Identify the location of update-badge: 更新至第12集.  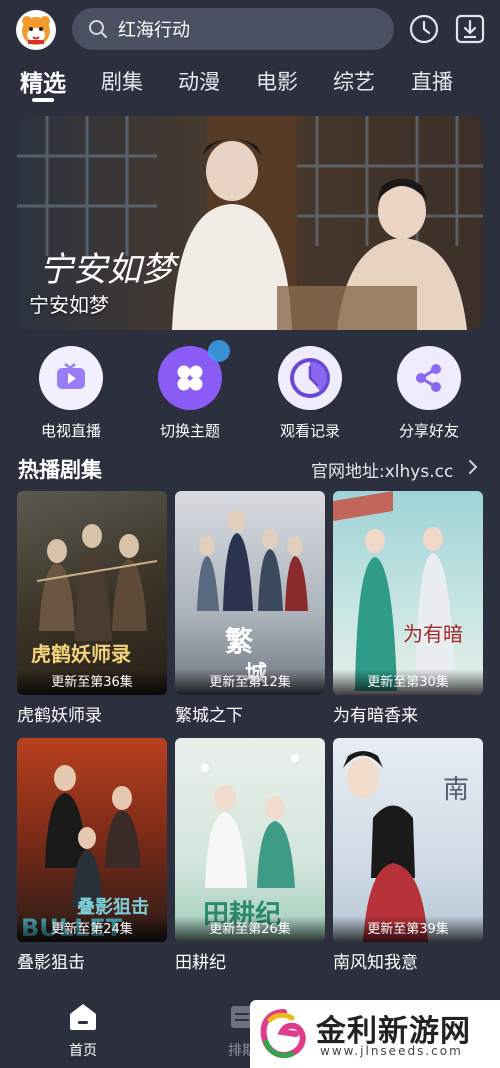
(250, 682).